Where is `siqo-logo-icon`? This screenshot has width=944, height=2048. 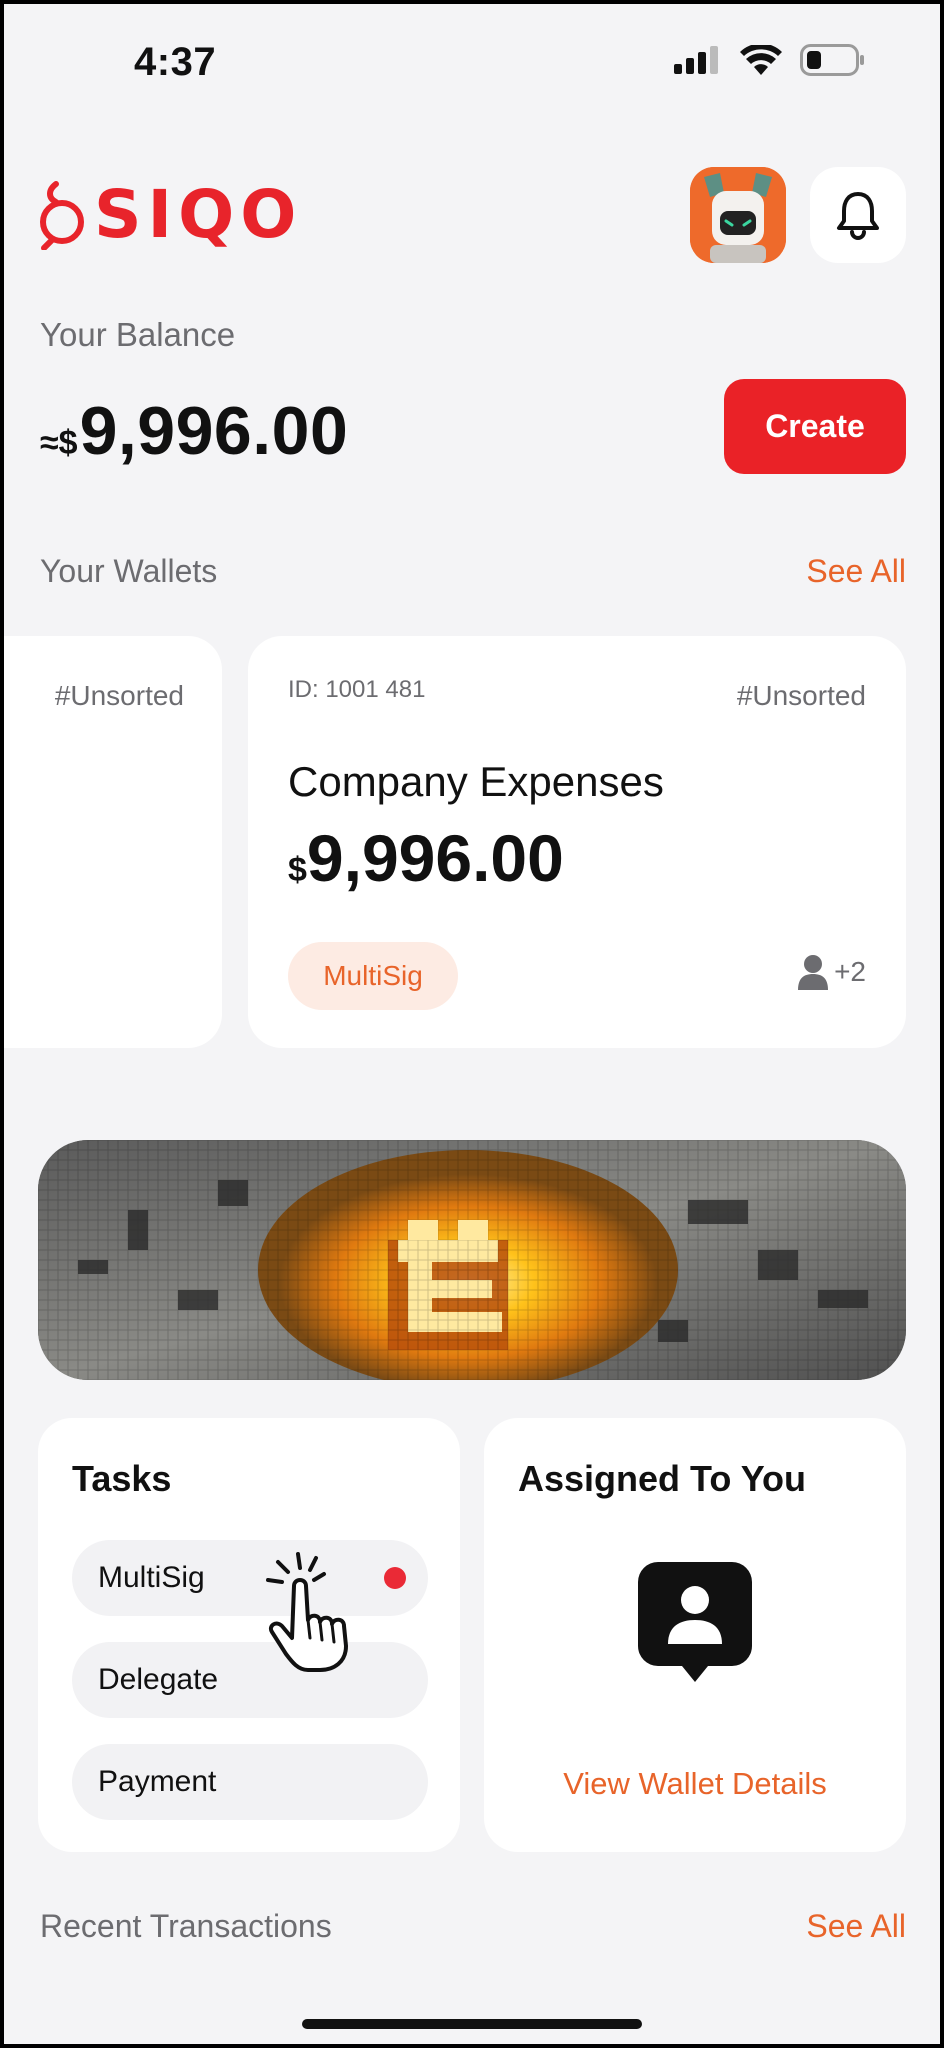
siqo-logo-icon is located at coordinates (62, 215).